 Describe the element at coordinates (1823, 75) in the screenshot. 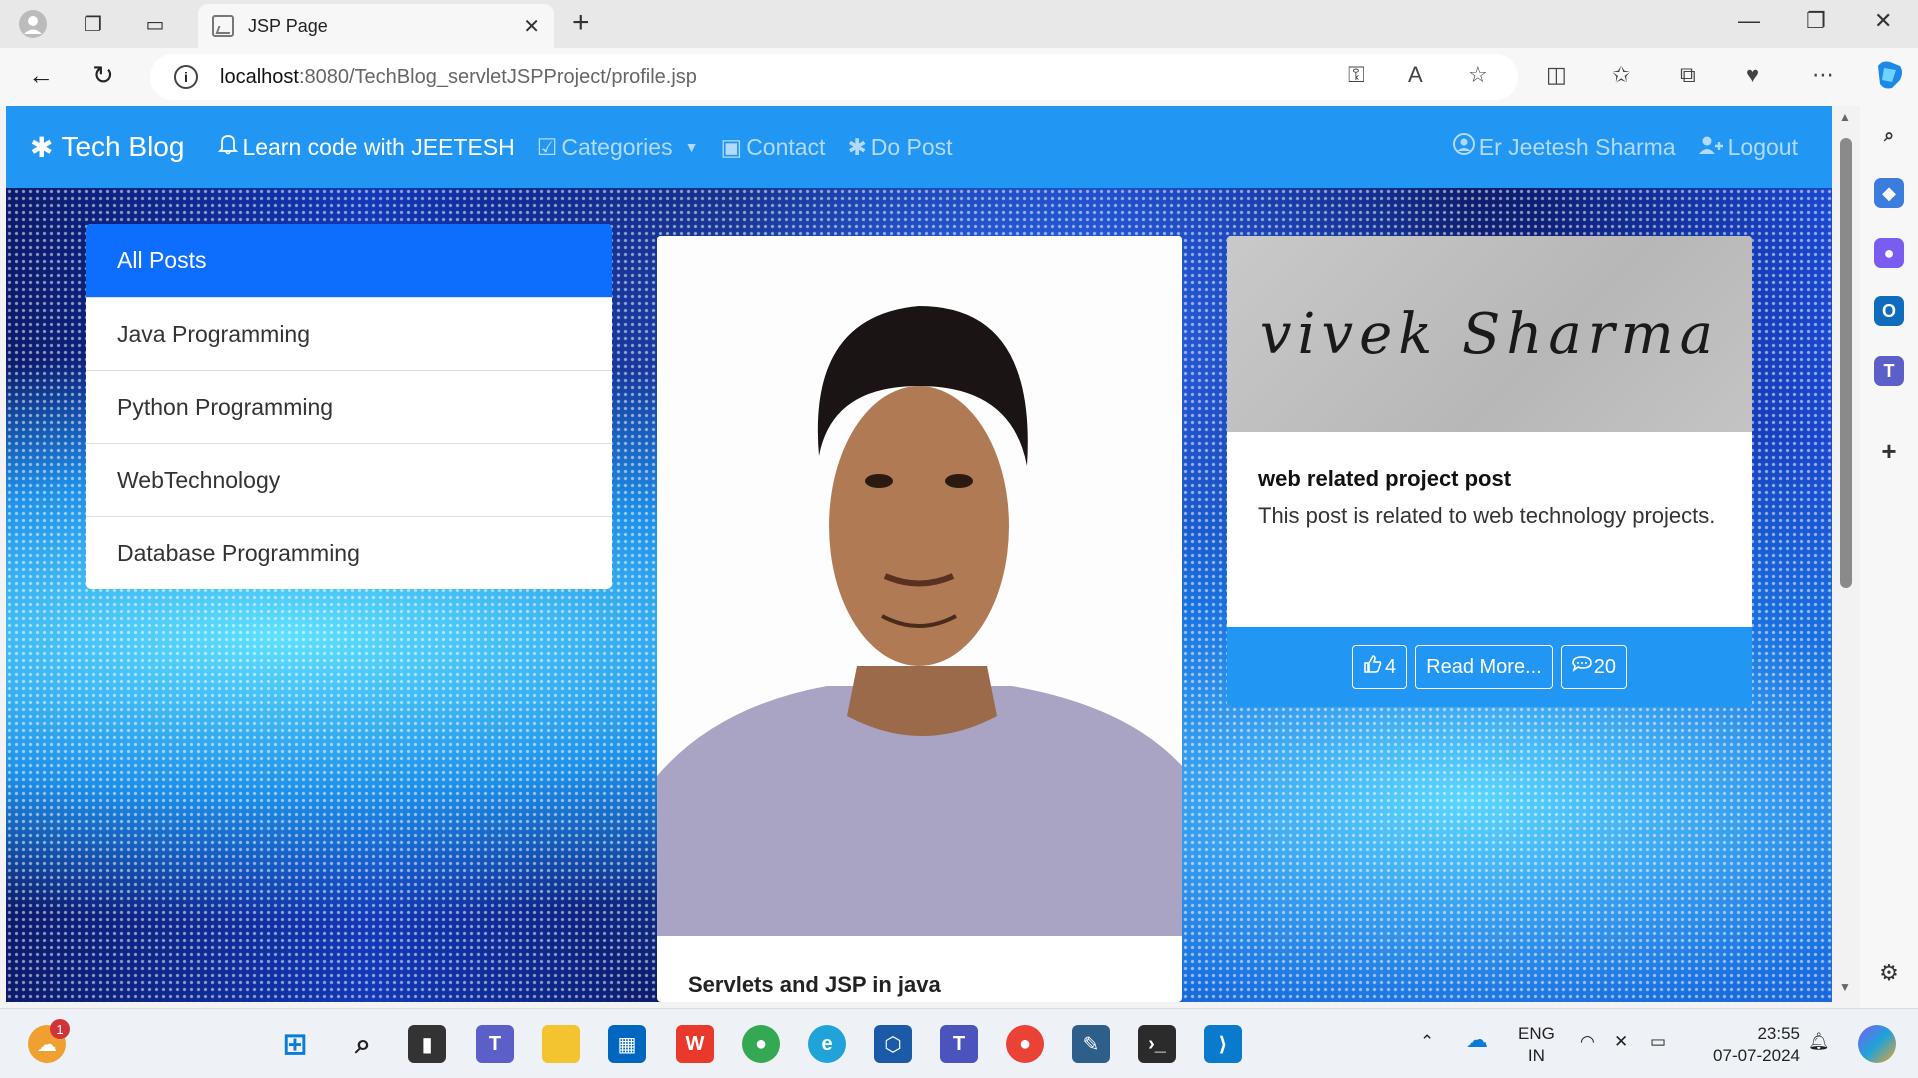

I see `more-options-icon: ⋯` at that location.